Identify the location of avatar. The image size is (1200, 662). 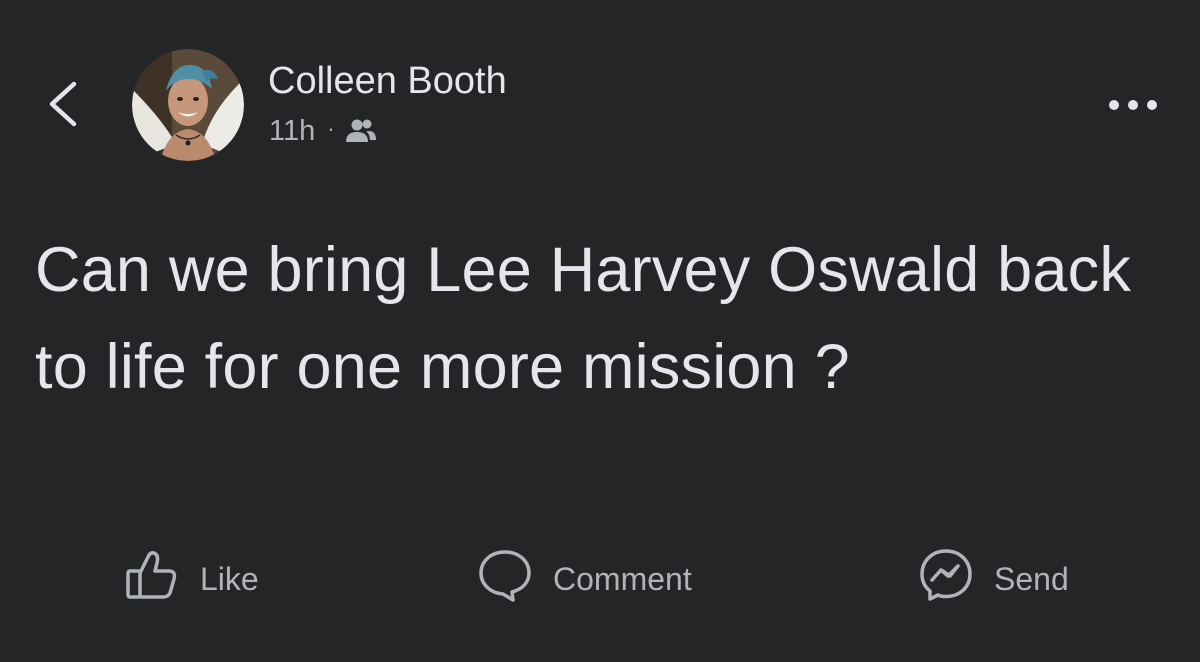
(188, 105).